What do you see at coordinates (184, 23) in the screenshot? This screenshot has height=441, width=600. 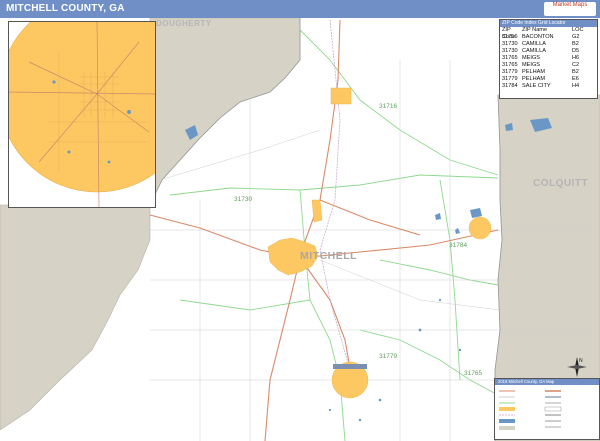 I see `dougherty-county-label: DOUGHERTY` at bounding box center [184, 23].